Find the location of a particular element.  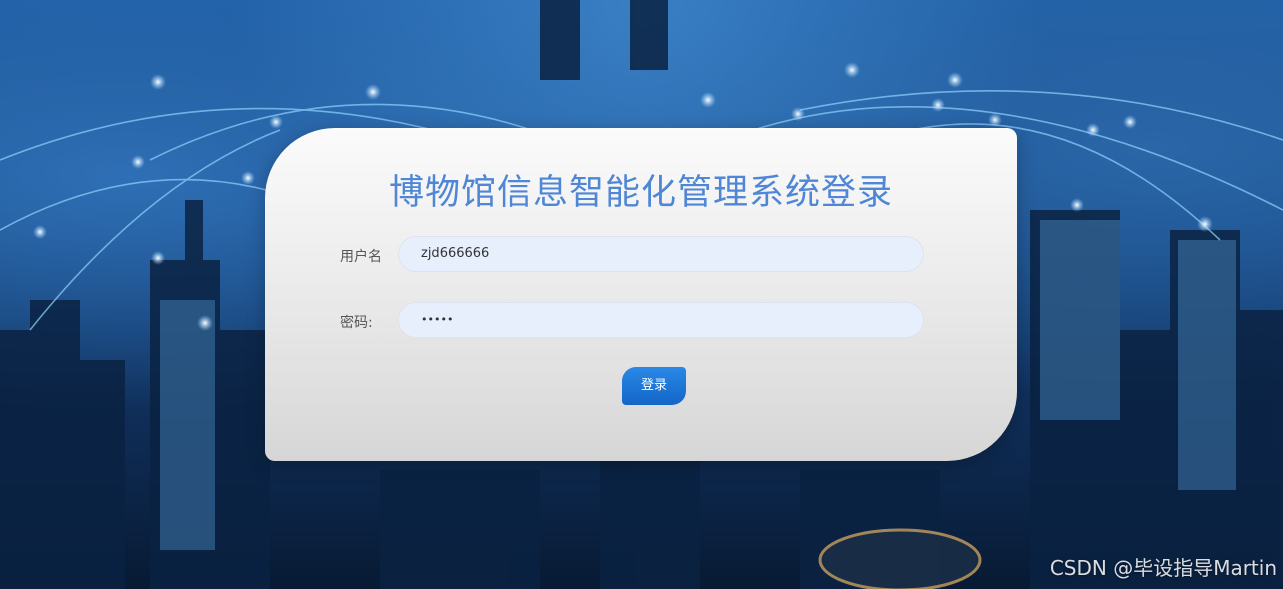

watermark: CSDN @毕设指导Martin is located at coordinates (1163, 568).